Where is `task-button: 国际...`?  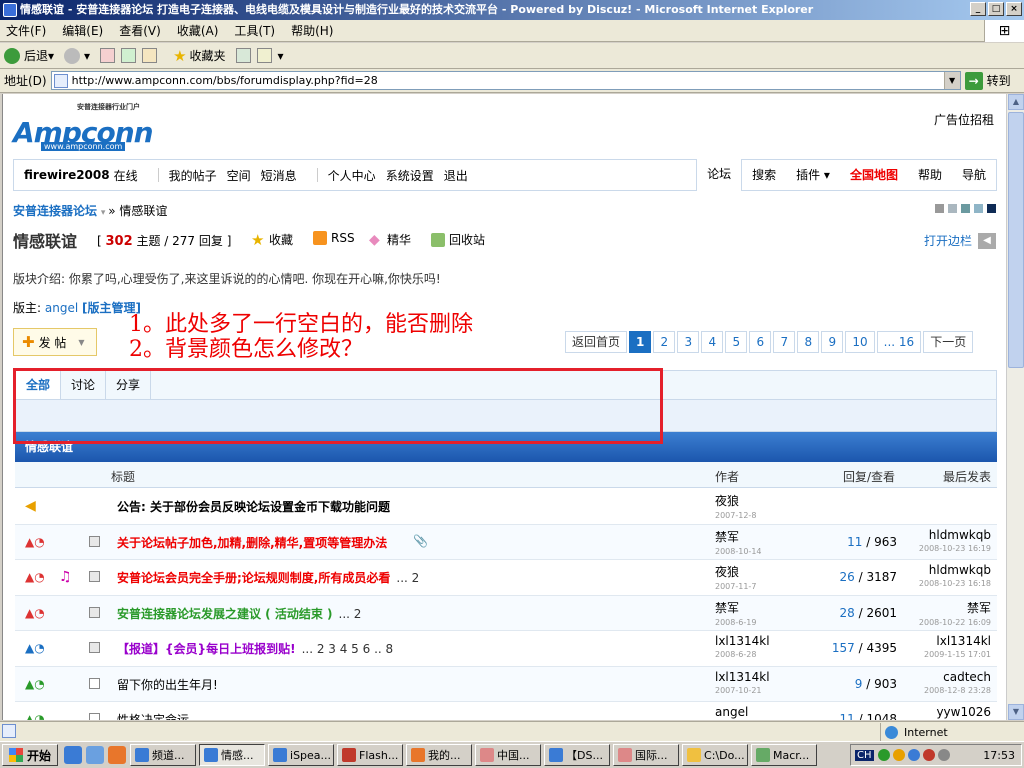 task-button: 国际... is located at coordinates (646, 755).